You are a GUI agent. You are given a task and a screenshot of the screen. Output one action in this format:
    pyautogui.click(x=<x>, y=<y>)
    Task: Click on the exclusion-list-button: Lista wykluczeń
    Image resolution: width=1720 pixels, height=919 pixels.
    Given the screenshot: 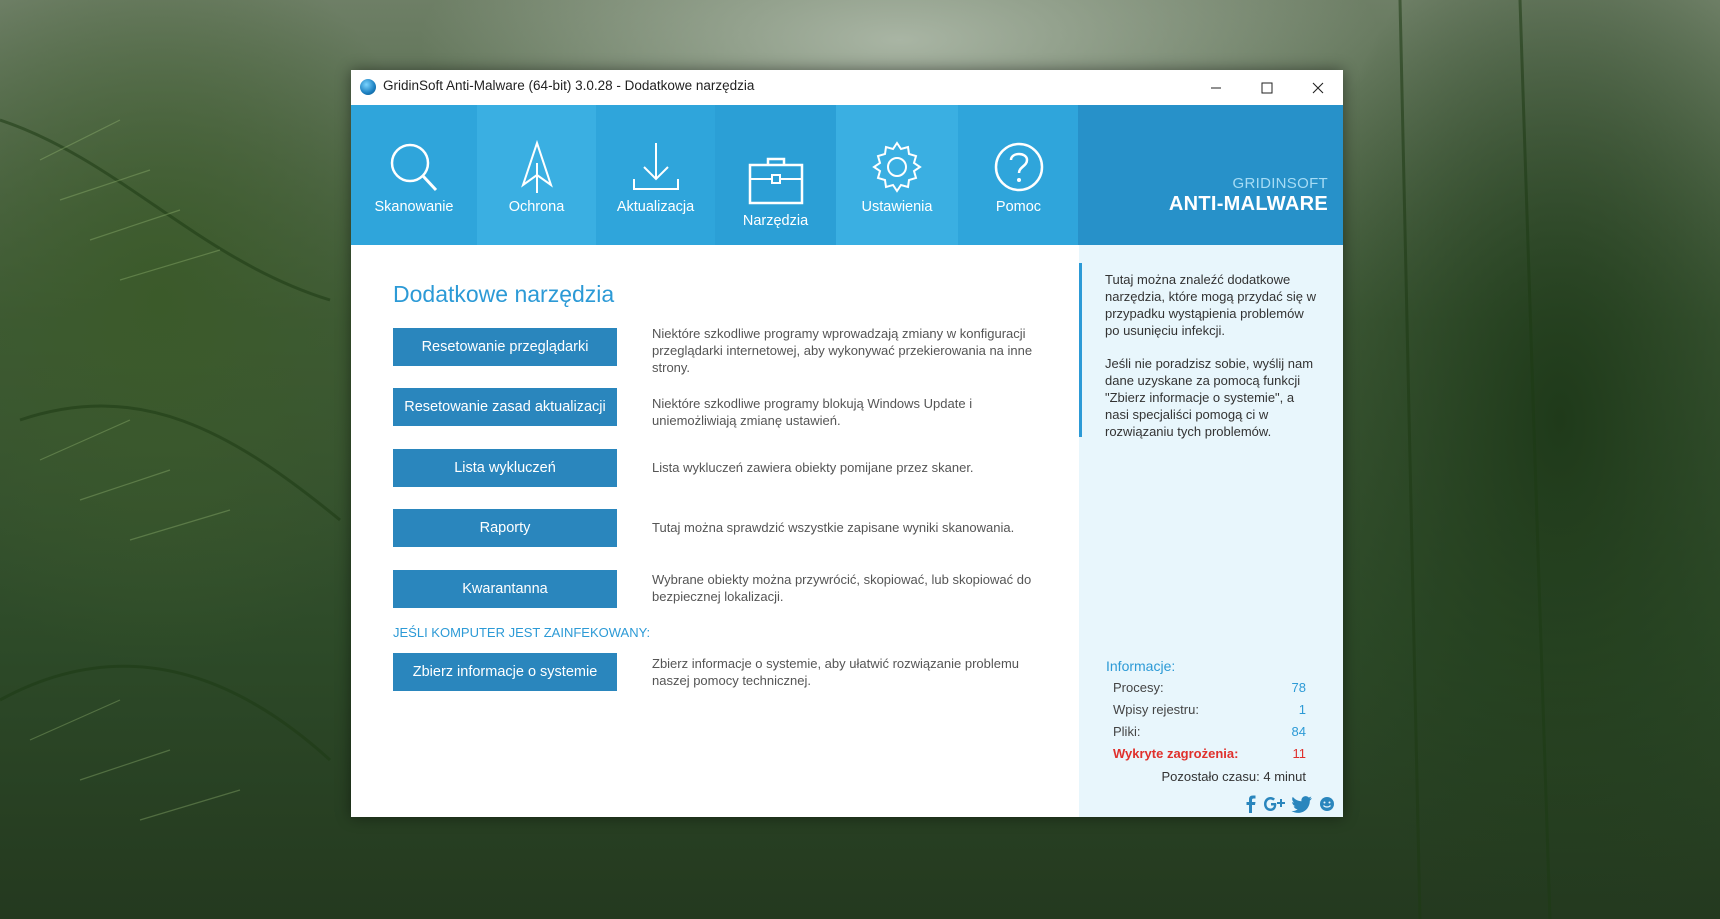 What is the action you would take?
    pyautogui.click(x=505, y=468)
    